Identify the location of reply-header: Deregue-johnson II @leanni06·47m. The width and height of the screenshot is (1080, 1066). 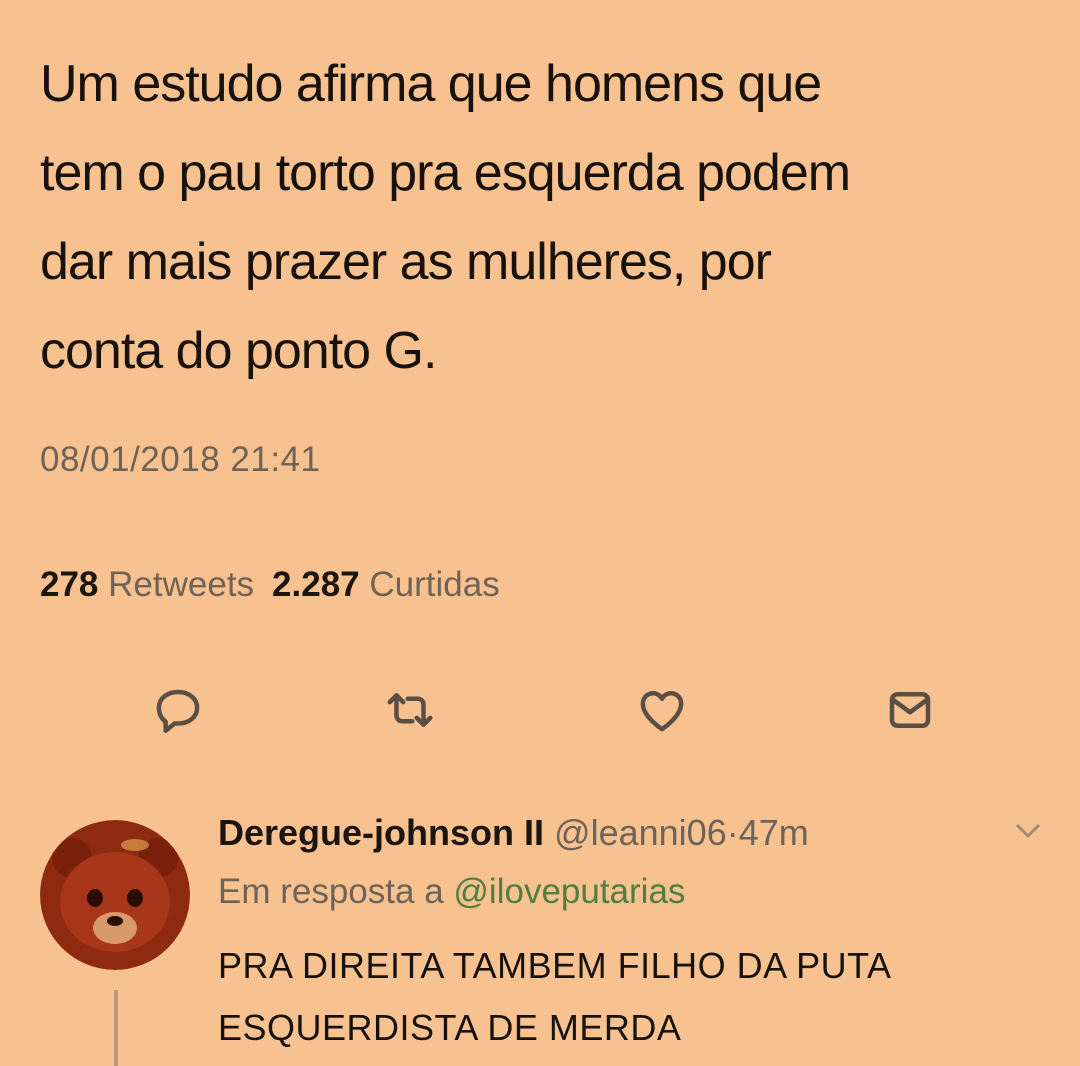
(513, 833).